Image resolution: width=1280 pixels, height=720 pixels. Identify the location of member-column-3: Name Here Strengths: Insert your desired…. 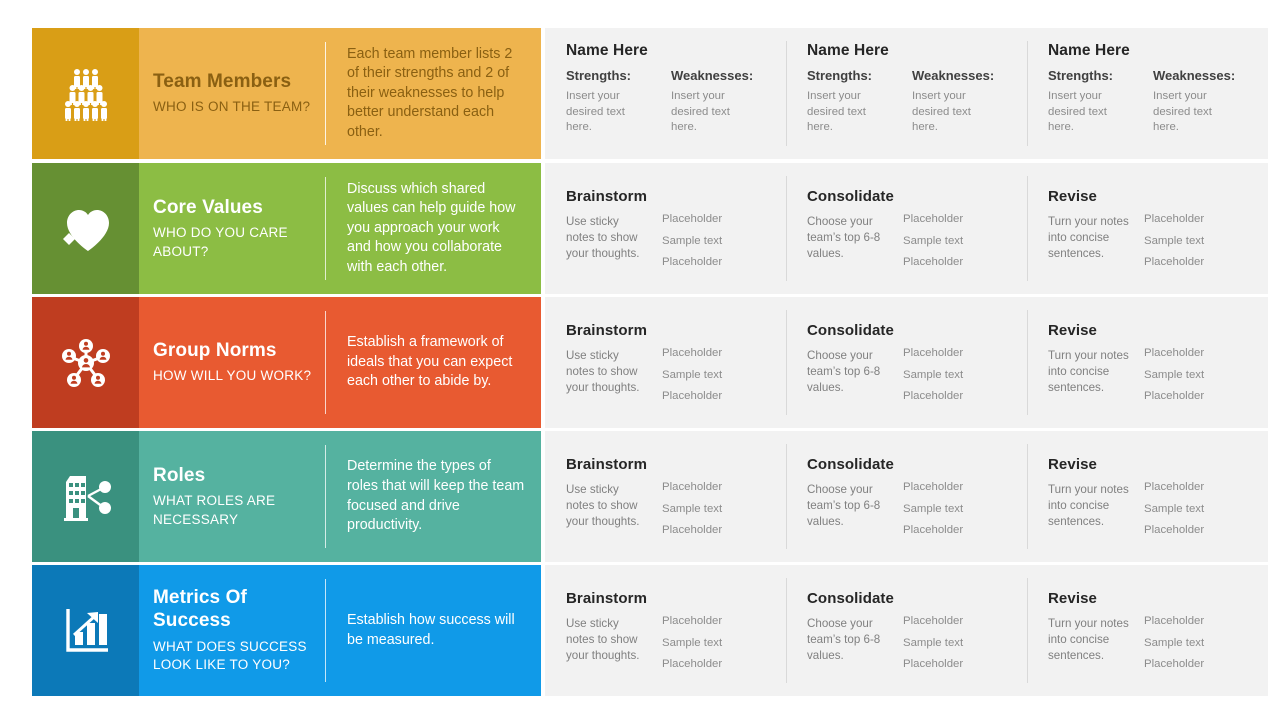
(1147, 93).